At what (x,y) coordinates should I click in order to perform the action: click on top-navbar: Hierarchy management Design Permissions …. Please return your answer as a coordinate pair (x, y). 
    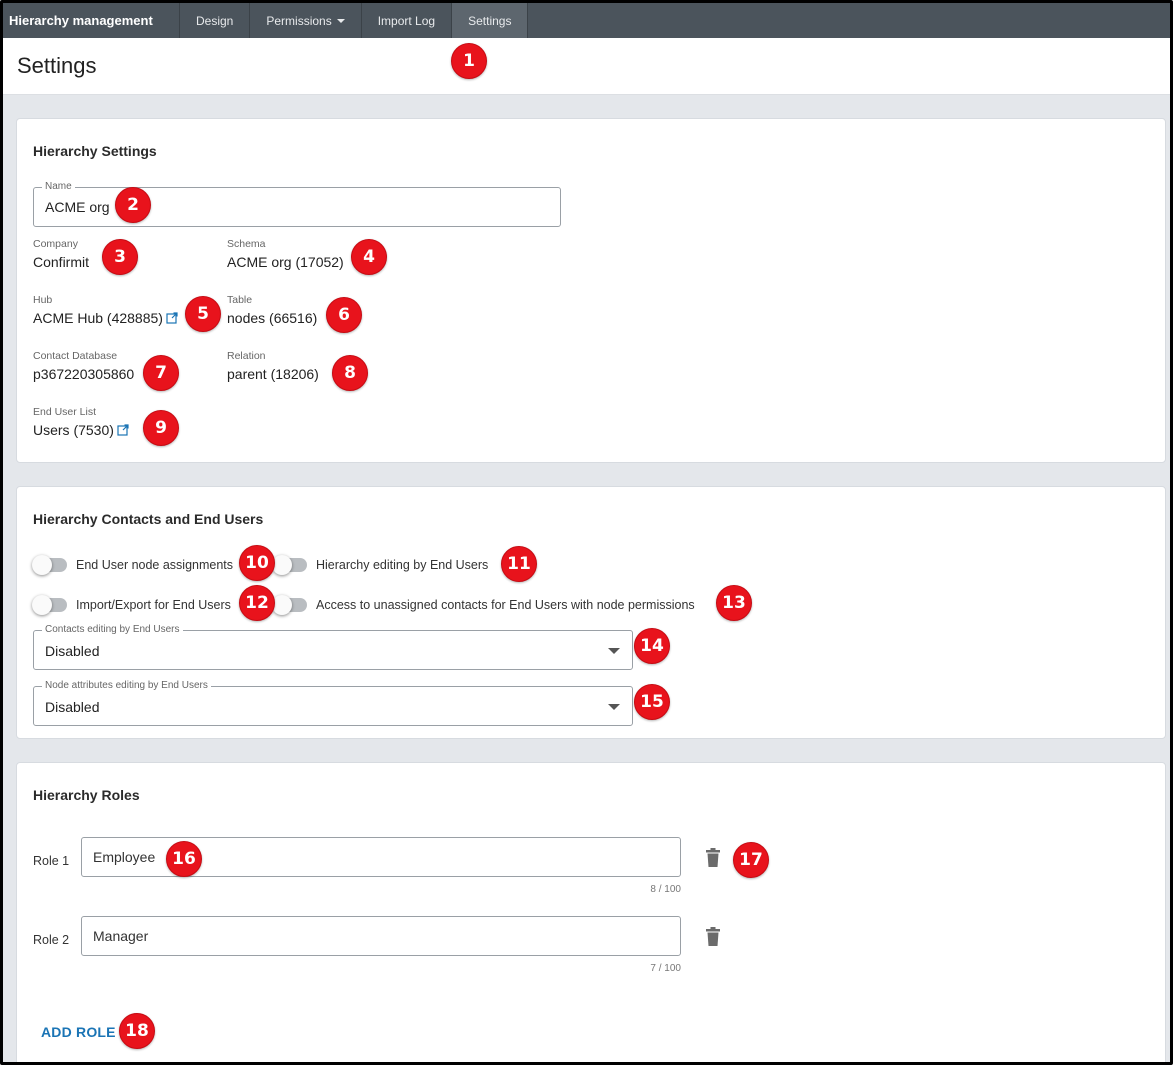
    Looking at the image, I should click on (586, 20).